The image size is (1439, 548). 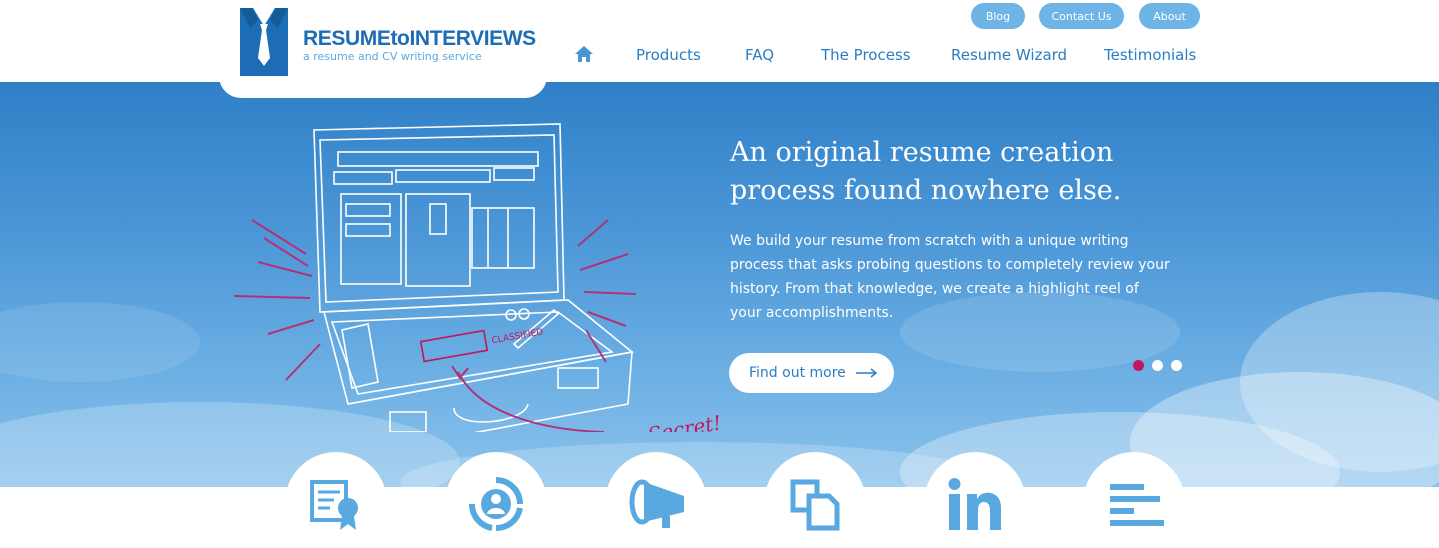 What do you see at coordinates (1169, 16) in the screenshot?
I see `about-link: About` at bounding box center [1169, 16].